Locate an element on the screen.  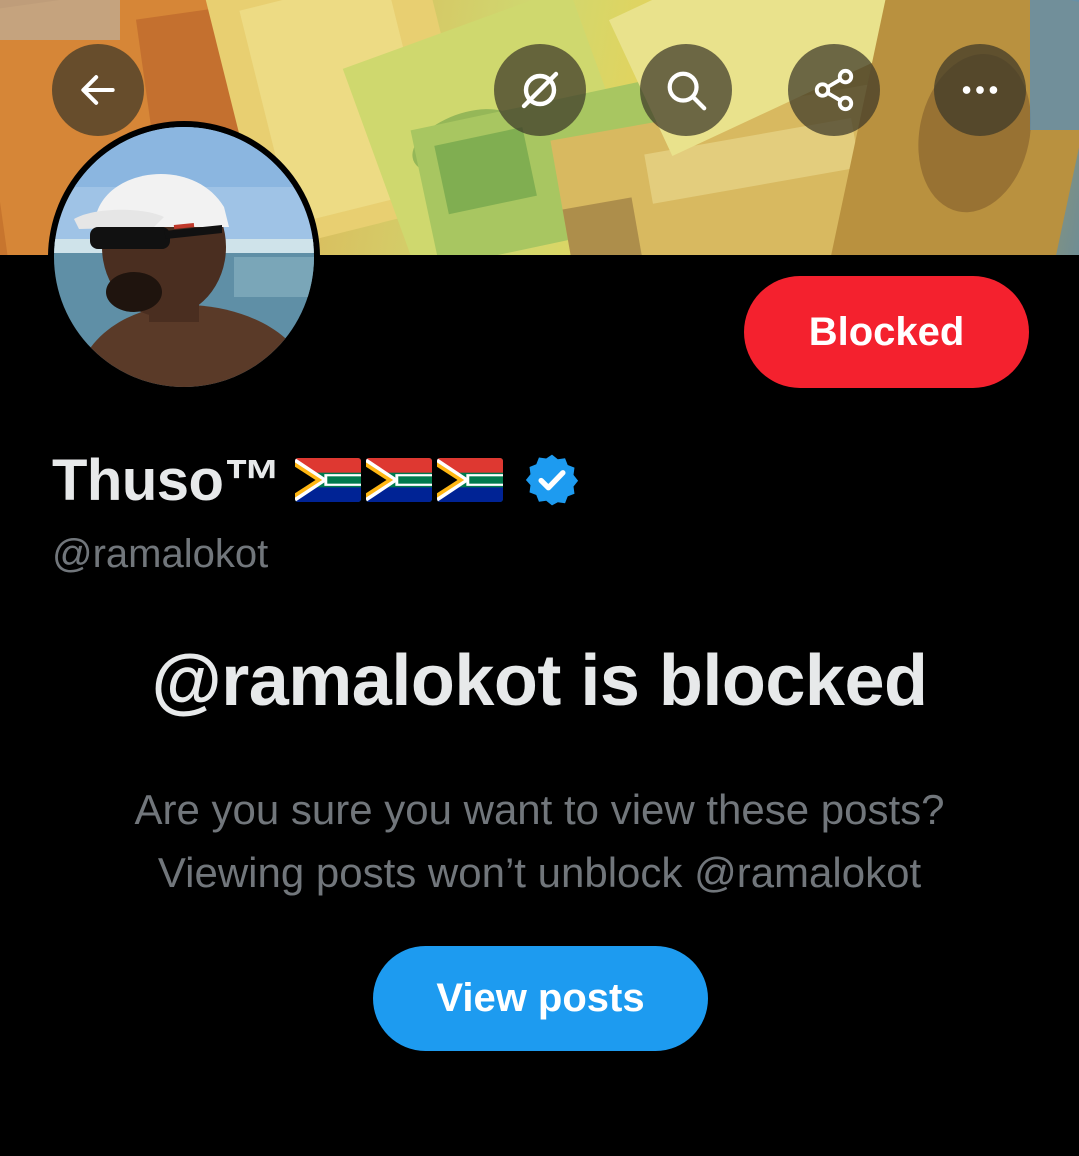
share-button is located at coordinates (834, 90).